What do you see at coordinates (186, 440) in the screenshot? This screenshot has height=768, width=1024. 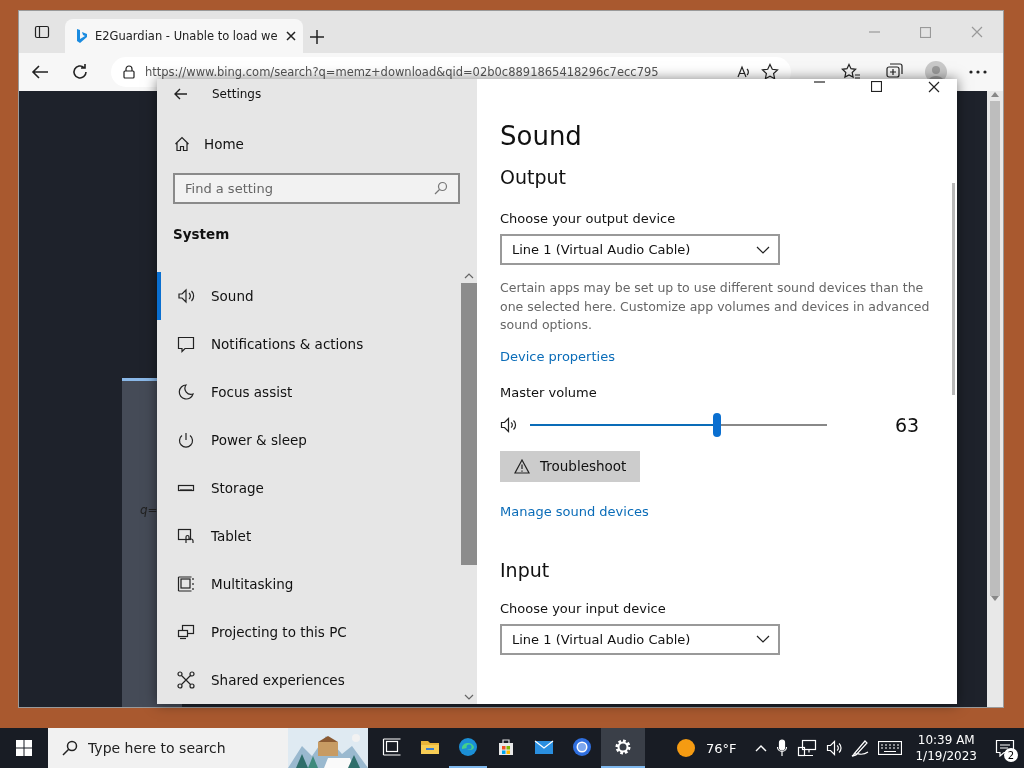 I see `power-icon` at bounding box center [186, 440].